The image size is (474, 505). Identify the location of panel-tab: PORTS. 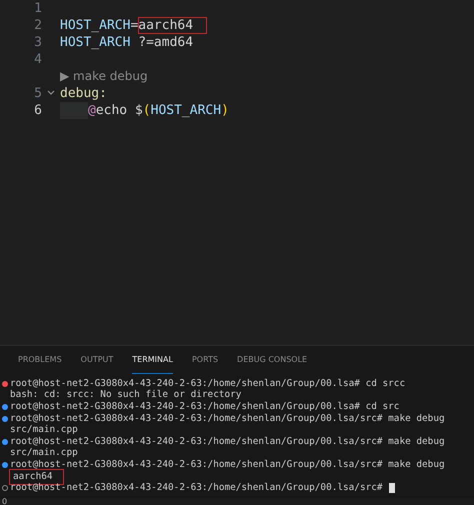
(205, 362).